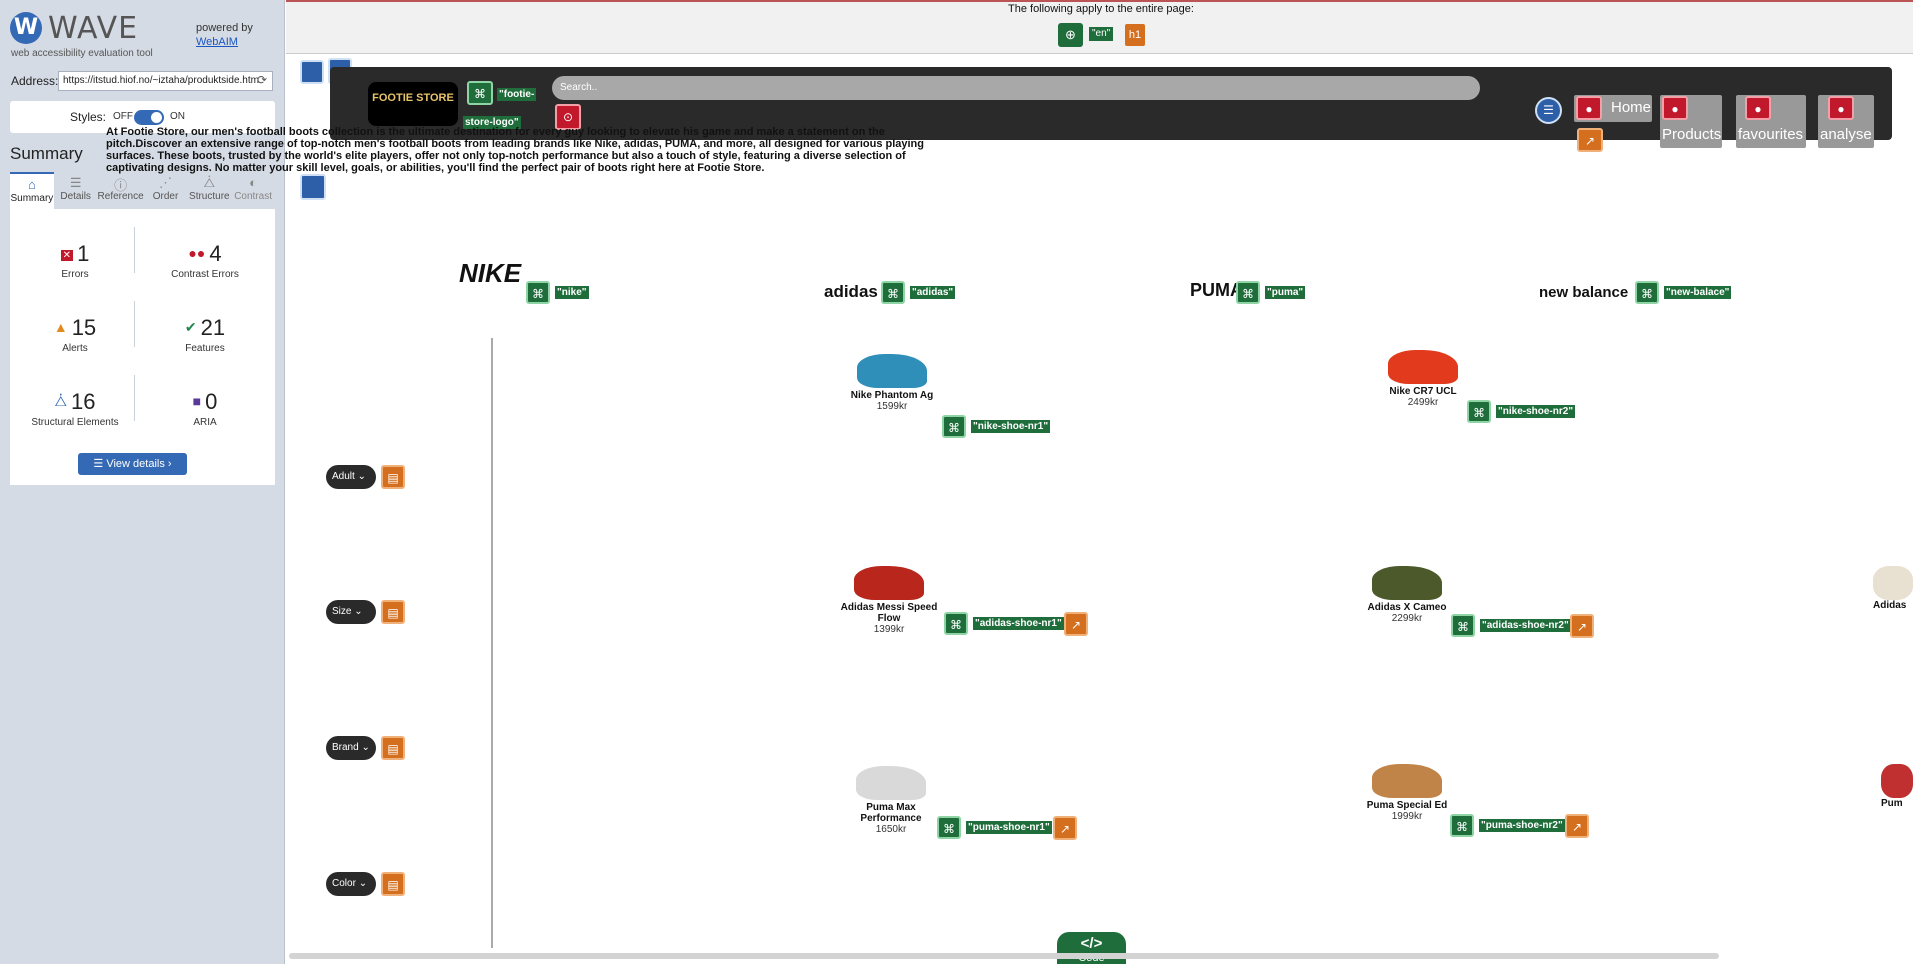  Describe the element at coordinates (1407, 618) in the screenshot. I see `product-price: 2299kr` at that location.